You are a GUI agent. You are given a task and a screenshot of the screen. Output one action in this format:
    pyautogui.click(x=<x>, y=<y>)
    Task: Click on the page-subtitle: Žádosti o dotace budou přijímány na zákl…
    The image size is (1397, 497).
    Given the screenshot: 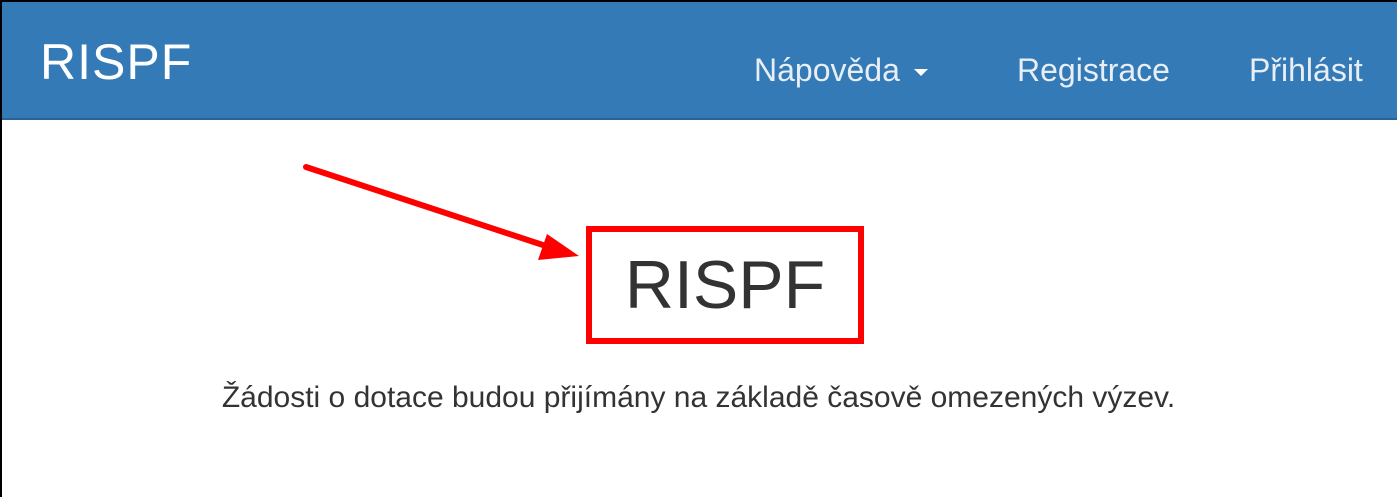 What is the action you would take?
    pyautogui.click(x=698, y=397)
    